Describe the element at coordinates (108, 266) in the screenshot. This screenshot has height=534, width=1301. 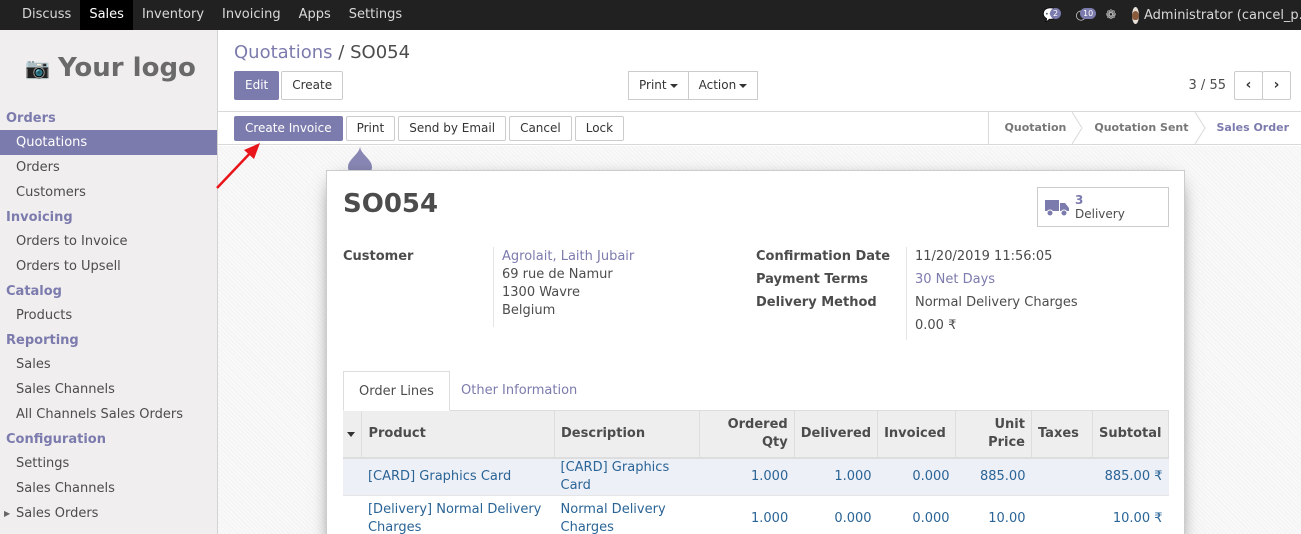
I see `sidebar-item-orders-to-upsell: Orders to Upsell` at that location.